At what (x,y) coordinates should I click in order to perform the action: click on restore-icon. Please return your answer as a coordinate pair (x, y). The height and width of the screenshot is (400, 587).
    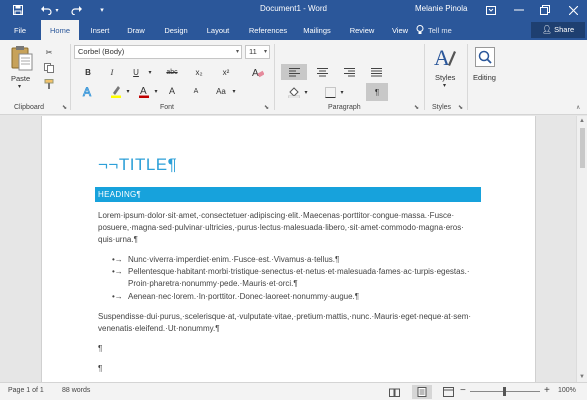
    Looking at the image, I should click on (545, 10).